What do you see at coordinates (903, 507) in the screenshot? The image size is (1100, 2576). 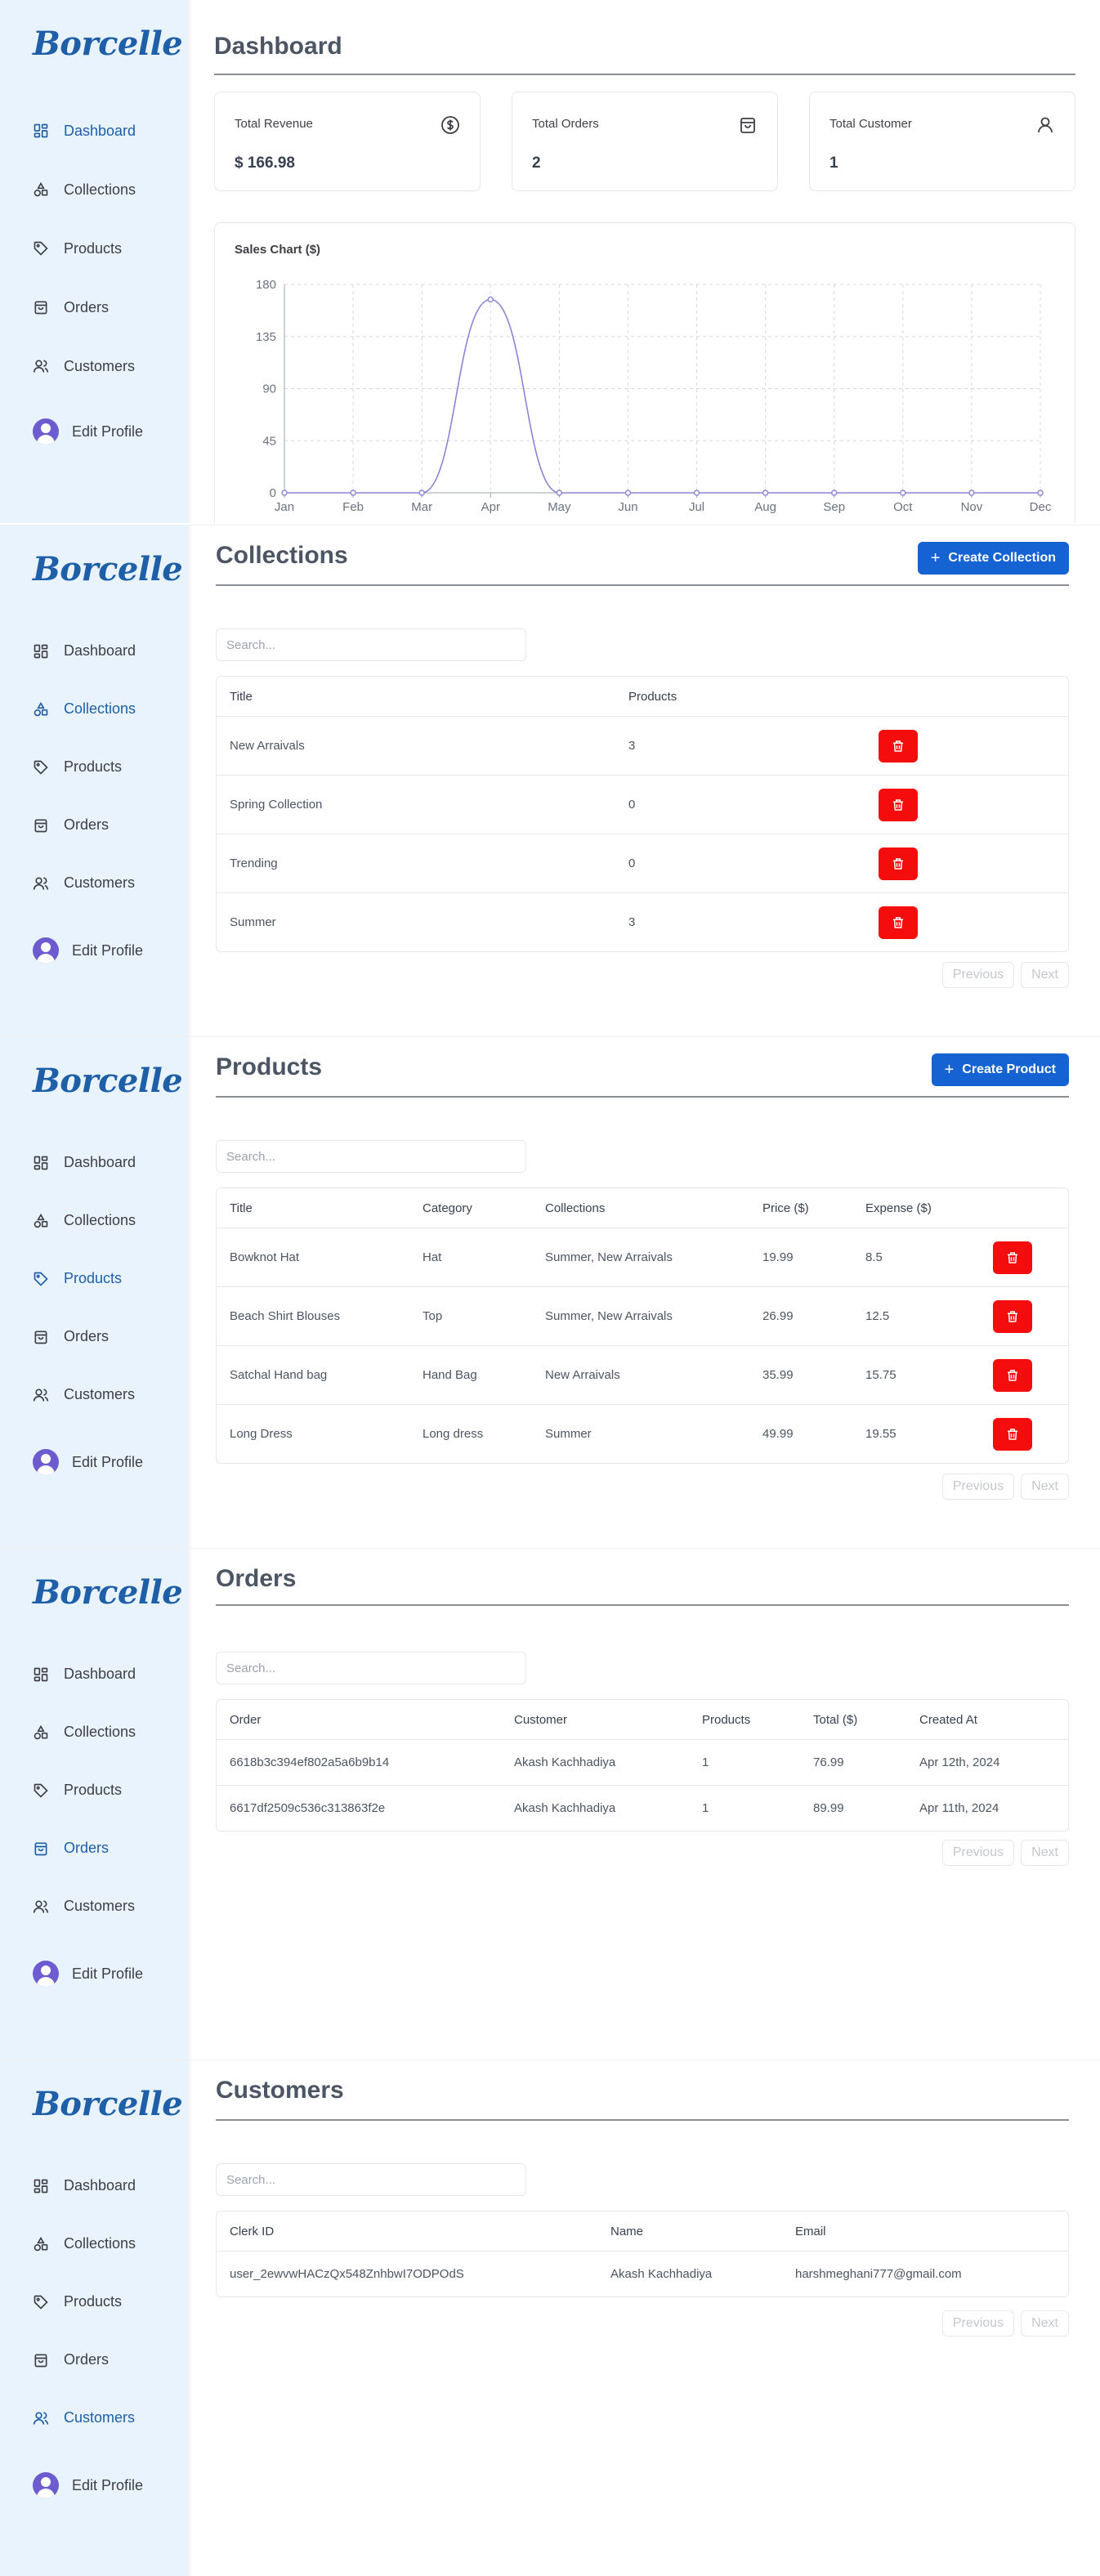 I see `x-tick-label: Oct` at bounding box center [903, 507].